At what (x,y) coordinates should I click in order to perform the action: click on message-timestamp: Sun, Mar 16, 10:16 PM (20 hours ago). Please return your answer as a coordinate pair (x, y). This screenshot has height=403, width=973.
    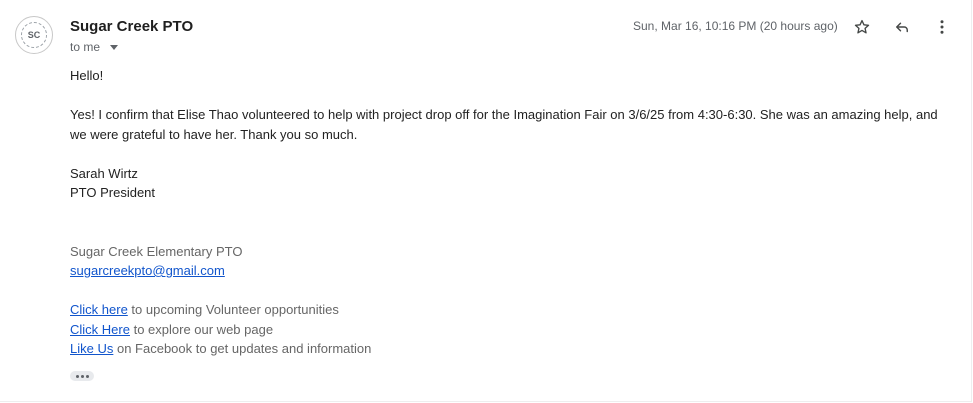
    Looking at the image, I should click on (735, 26).